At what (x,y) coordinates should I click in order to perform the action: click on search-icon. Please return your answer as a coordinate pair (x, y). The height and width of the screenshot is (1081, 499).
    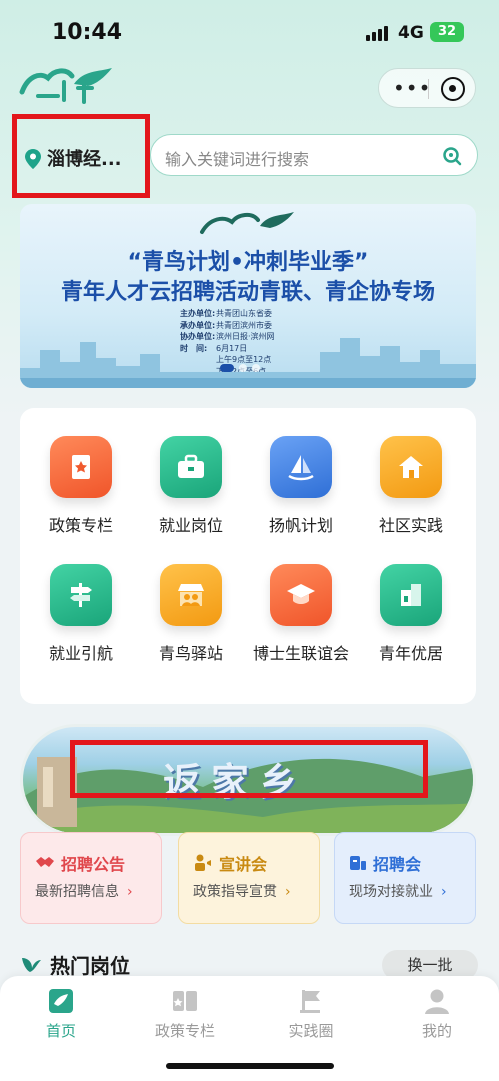
    Looking at the image, I should click on (452, 156).